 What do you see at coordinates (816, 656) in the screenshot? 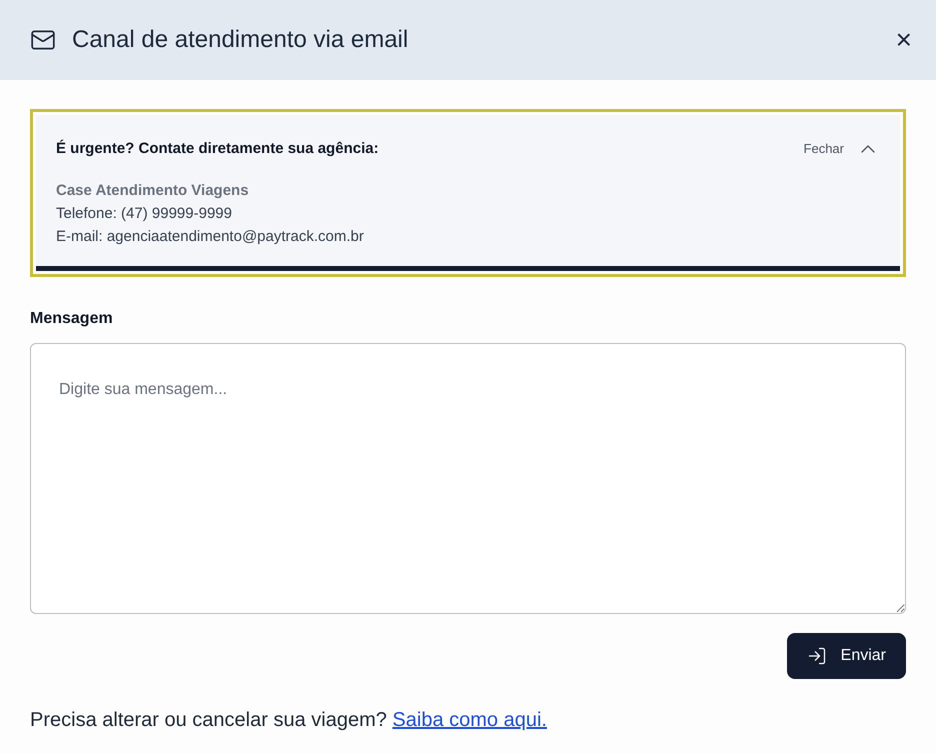
I see `sign-in-icon` at bounding box center [816, 656].